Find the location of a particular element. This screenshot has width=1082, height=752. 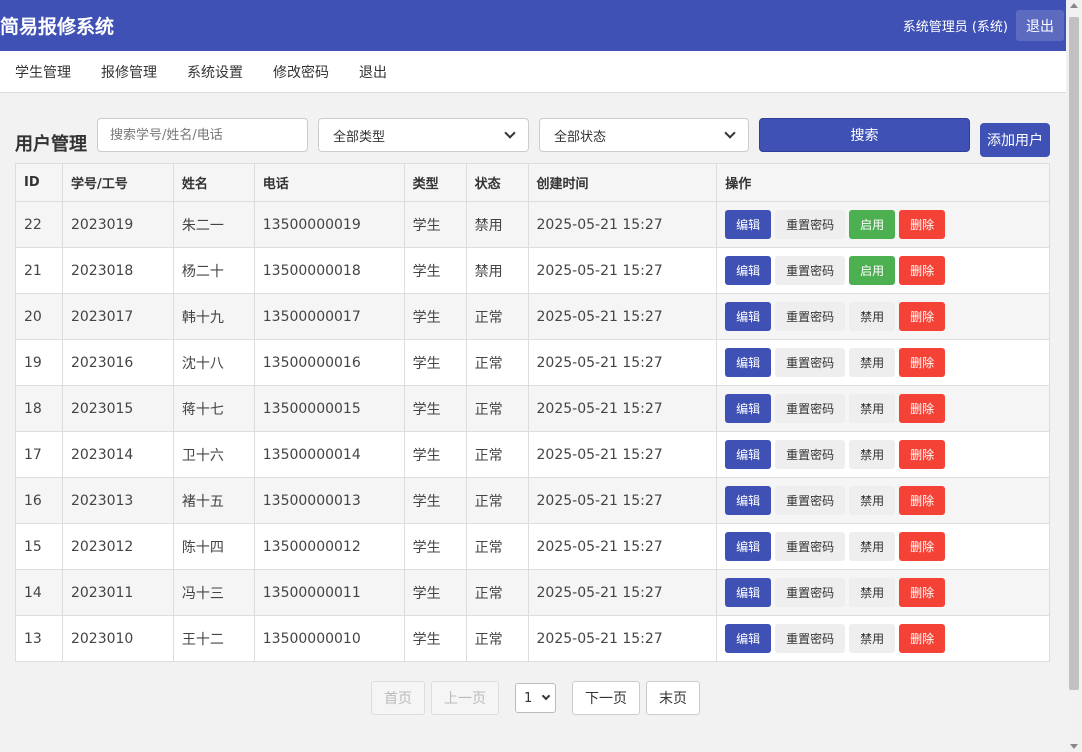

nav-item-2: 系统设置 is located at coordinates (215, 72).